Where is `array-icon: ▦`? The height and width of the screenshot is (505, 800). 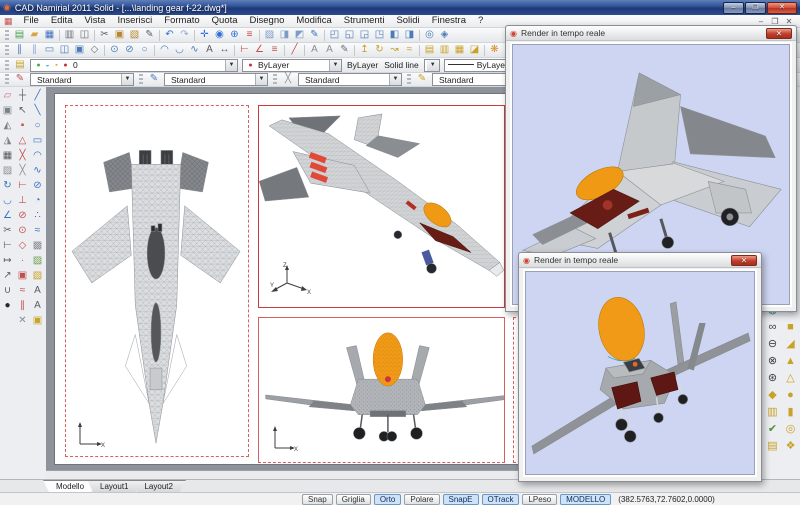
array-icon: ▦ is located at coordinates (8, 156).